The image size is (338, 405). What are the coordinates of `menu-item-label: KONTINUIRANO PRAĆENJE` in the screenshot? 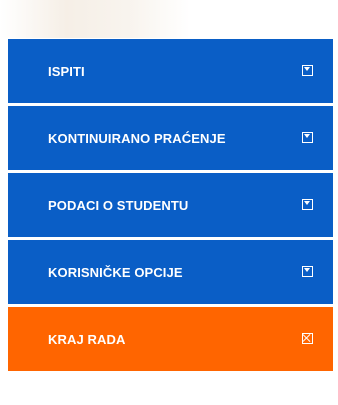 It's located at (137, 138).